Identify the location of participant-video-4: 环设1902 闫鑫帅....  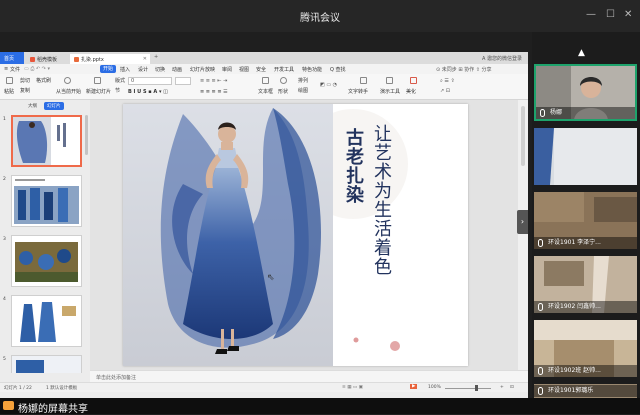
(585, 284).